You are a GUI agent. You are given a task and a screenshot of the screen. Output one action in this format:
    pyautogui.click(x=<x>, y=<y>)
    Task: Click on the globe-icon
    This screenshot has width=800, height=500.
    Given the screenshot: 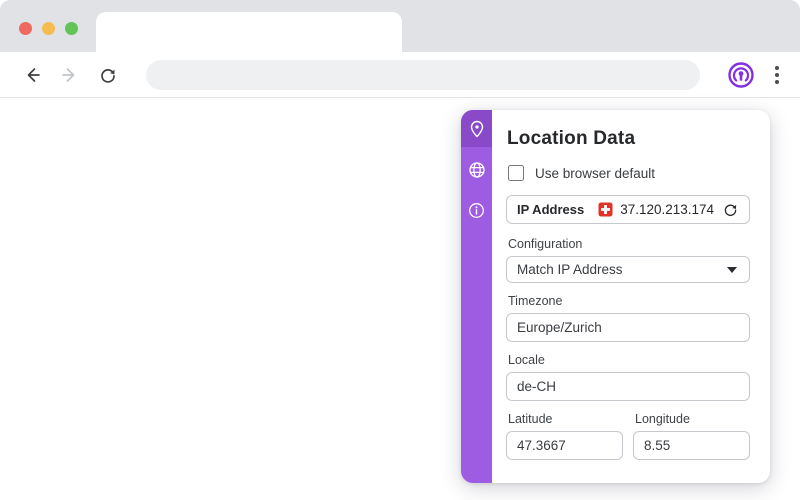 What is the action you would take?
    pyautogui.click(x=476, y=170)
    